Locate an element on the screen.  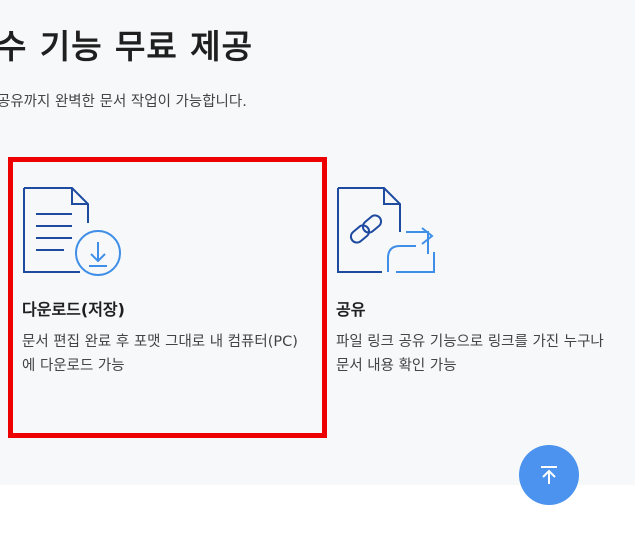
scroll-to-top-button is located at coordinates (549, 475).